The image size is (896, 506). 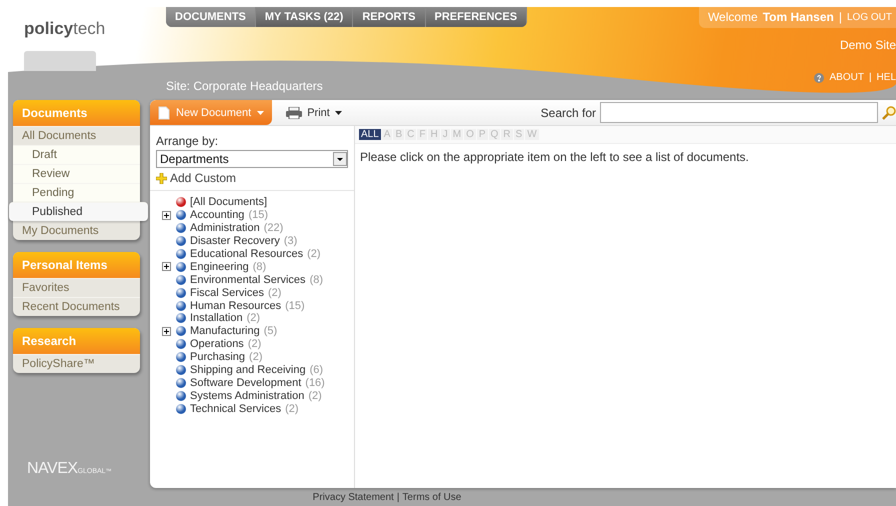 What do you see at coordinates (819, 77) in the screenshot?
I see `help-icon` at bounding box center [819, 77].